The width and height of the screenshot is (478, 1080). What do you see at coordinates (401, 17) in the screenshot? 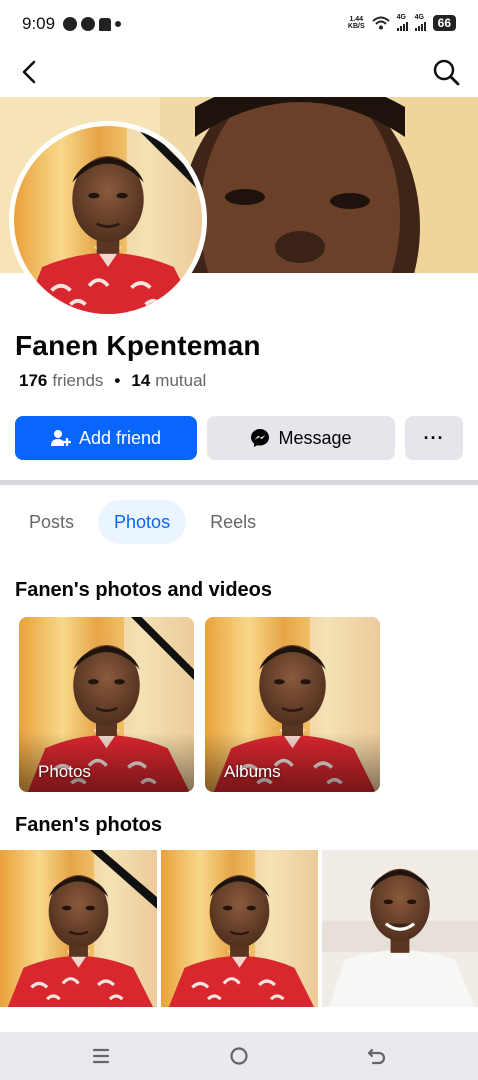
I see `signal-1-label: 4G` at bounding box center [401, 17].